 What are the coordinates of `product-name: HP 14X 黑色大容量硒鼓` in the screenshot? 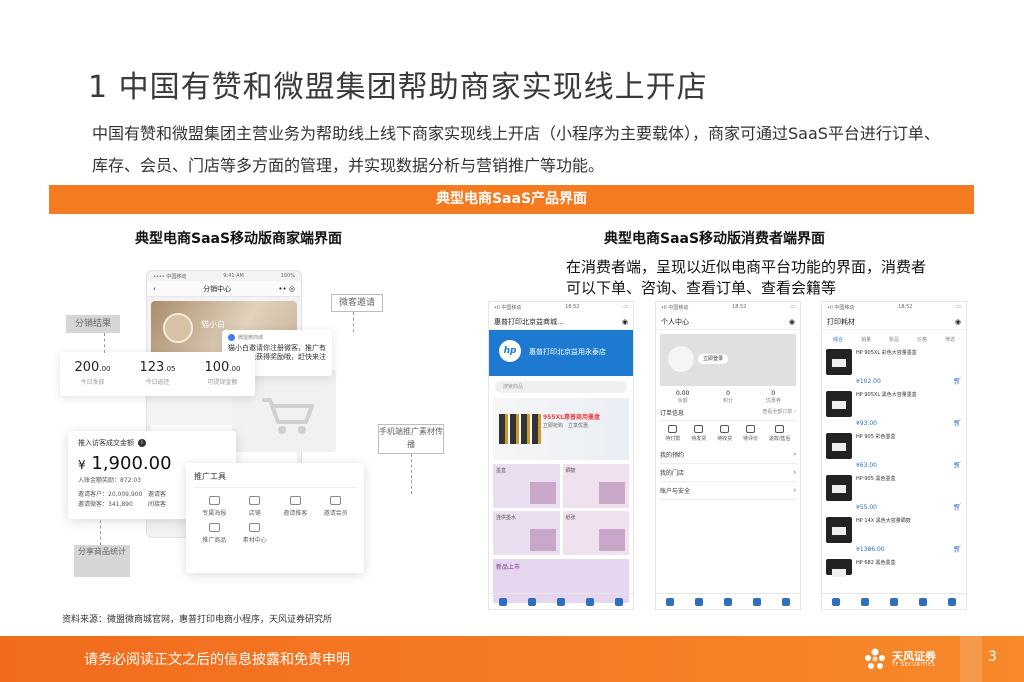 It's located at (883, 521).